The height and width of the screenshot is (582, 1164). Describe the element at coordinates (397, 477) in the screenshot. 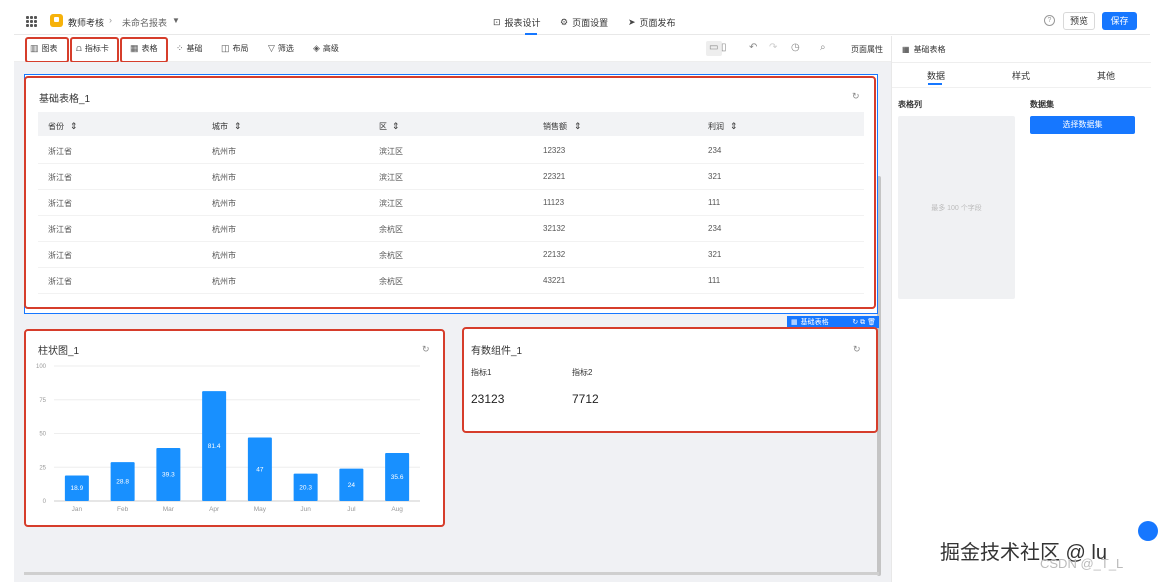

I see `bar-value-label: 35.6` at that location.